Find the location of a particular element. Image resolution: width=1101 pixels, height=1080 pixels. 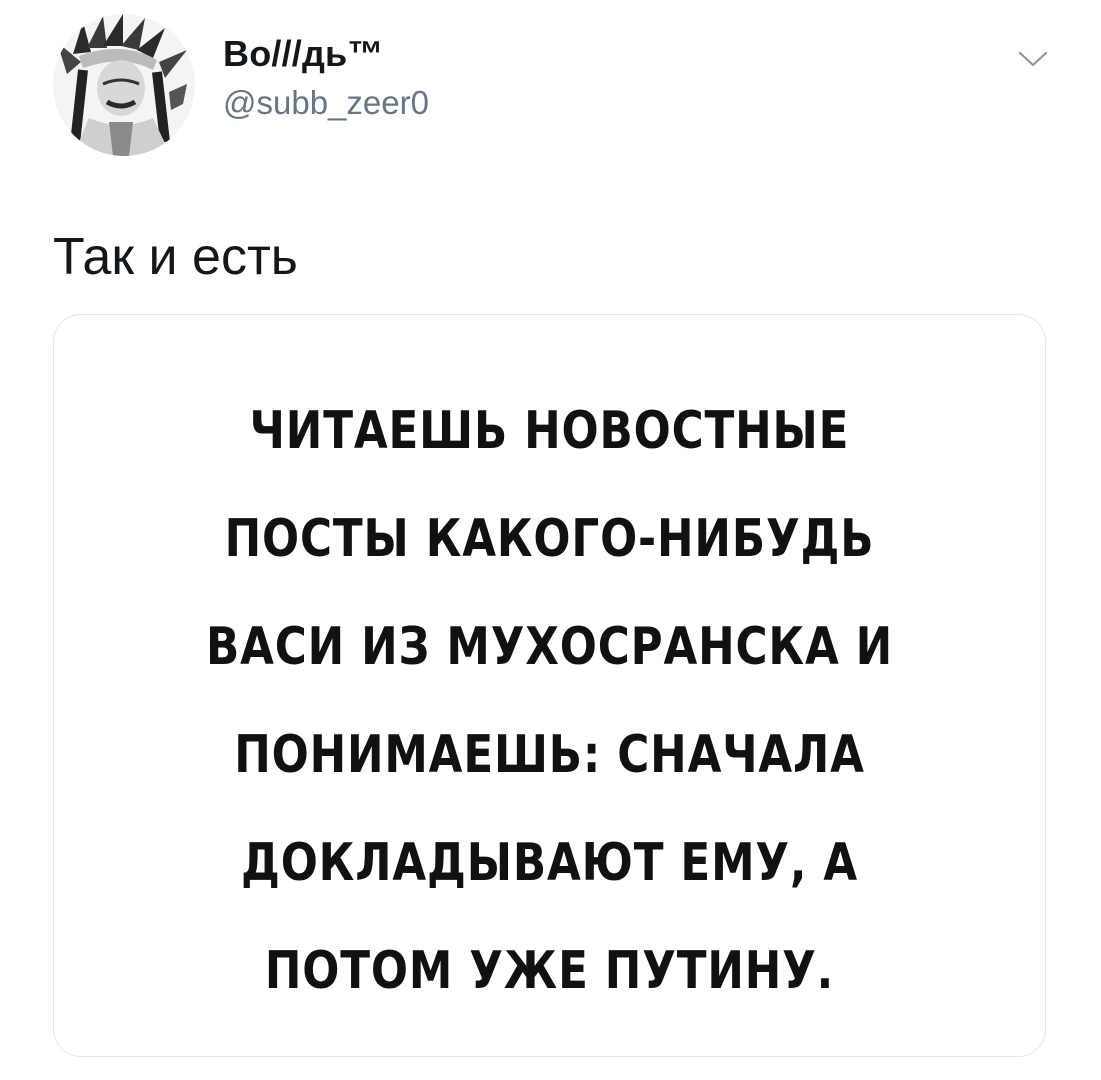

media-caption-line: ВАСИ ИЗ МУХОСРАНСКА И is located at coordinates (549, 647).